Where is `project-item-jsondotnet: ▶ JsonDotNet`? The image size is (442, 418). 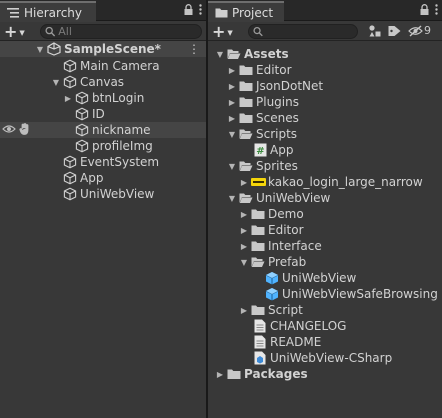 project-item-jsondotnet: ▶ JsonDotNet is located at coordinates (325, 86).